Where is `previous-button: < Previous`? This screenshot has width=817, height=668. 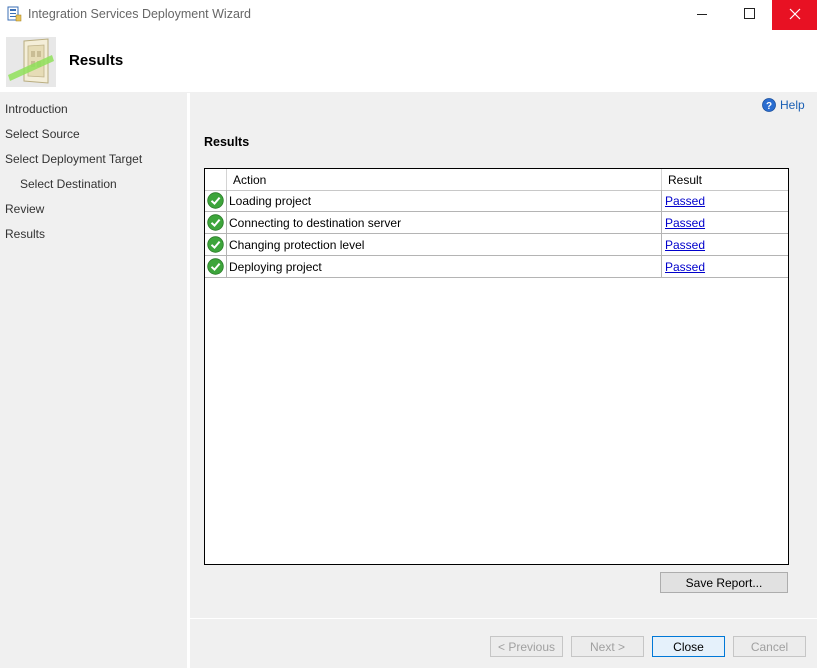
previous-button: < Previous is located at coordinates (526, 646).